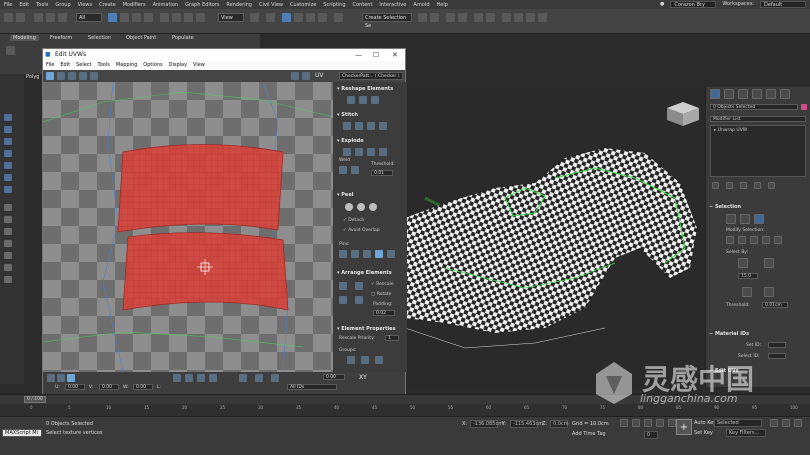 This screenshot has height=455, width=810. Describe the element at coordinates (754, 107) in the screenshot. I see `object-name-field: 0 Objects Selected` at that location.